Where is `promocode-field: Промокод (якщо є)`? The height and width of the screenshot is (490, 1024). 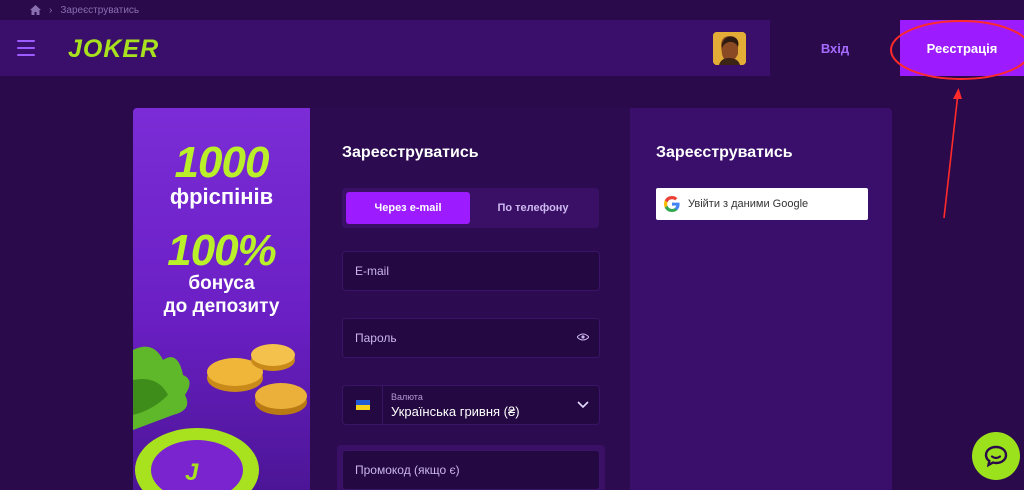
promocode-field: Промокод (якщо є) is located at coordinates (471, 470).